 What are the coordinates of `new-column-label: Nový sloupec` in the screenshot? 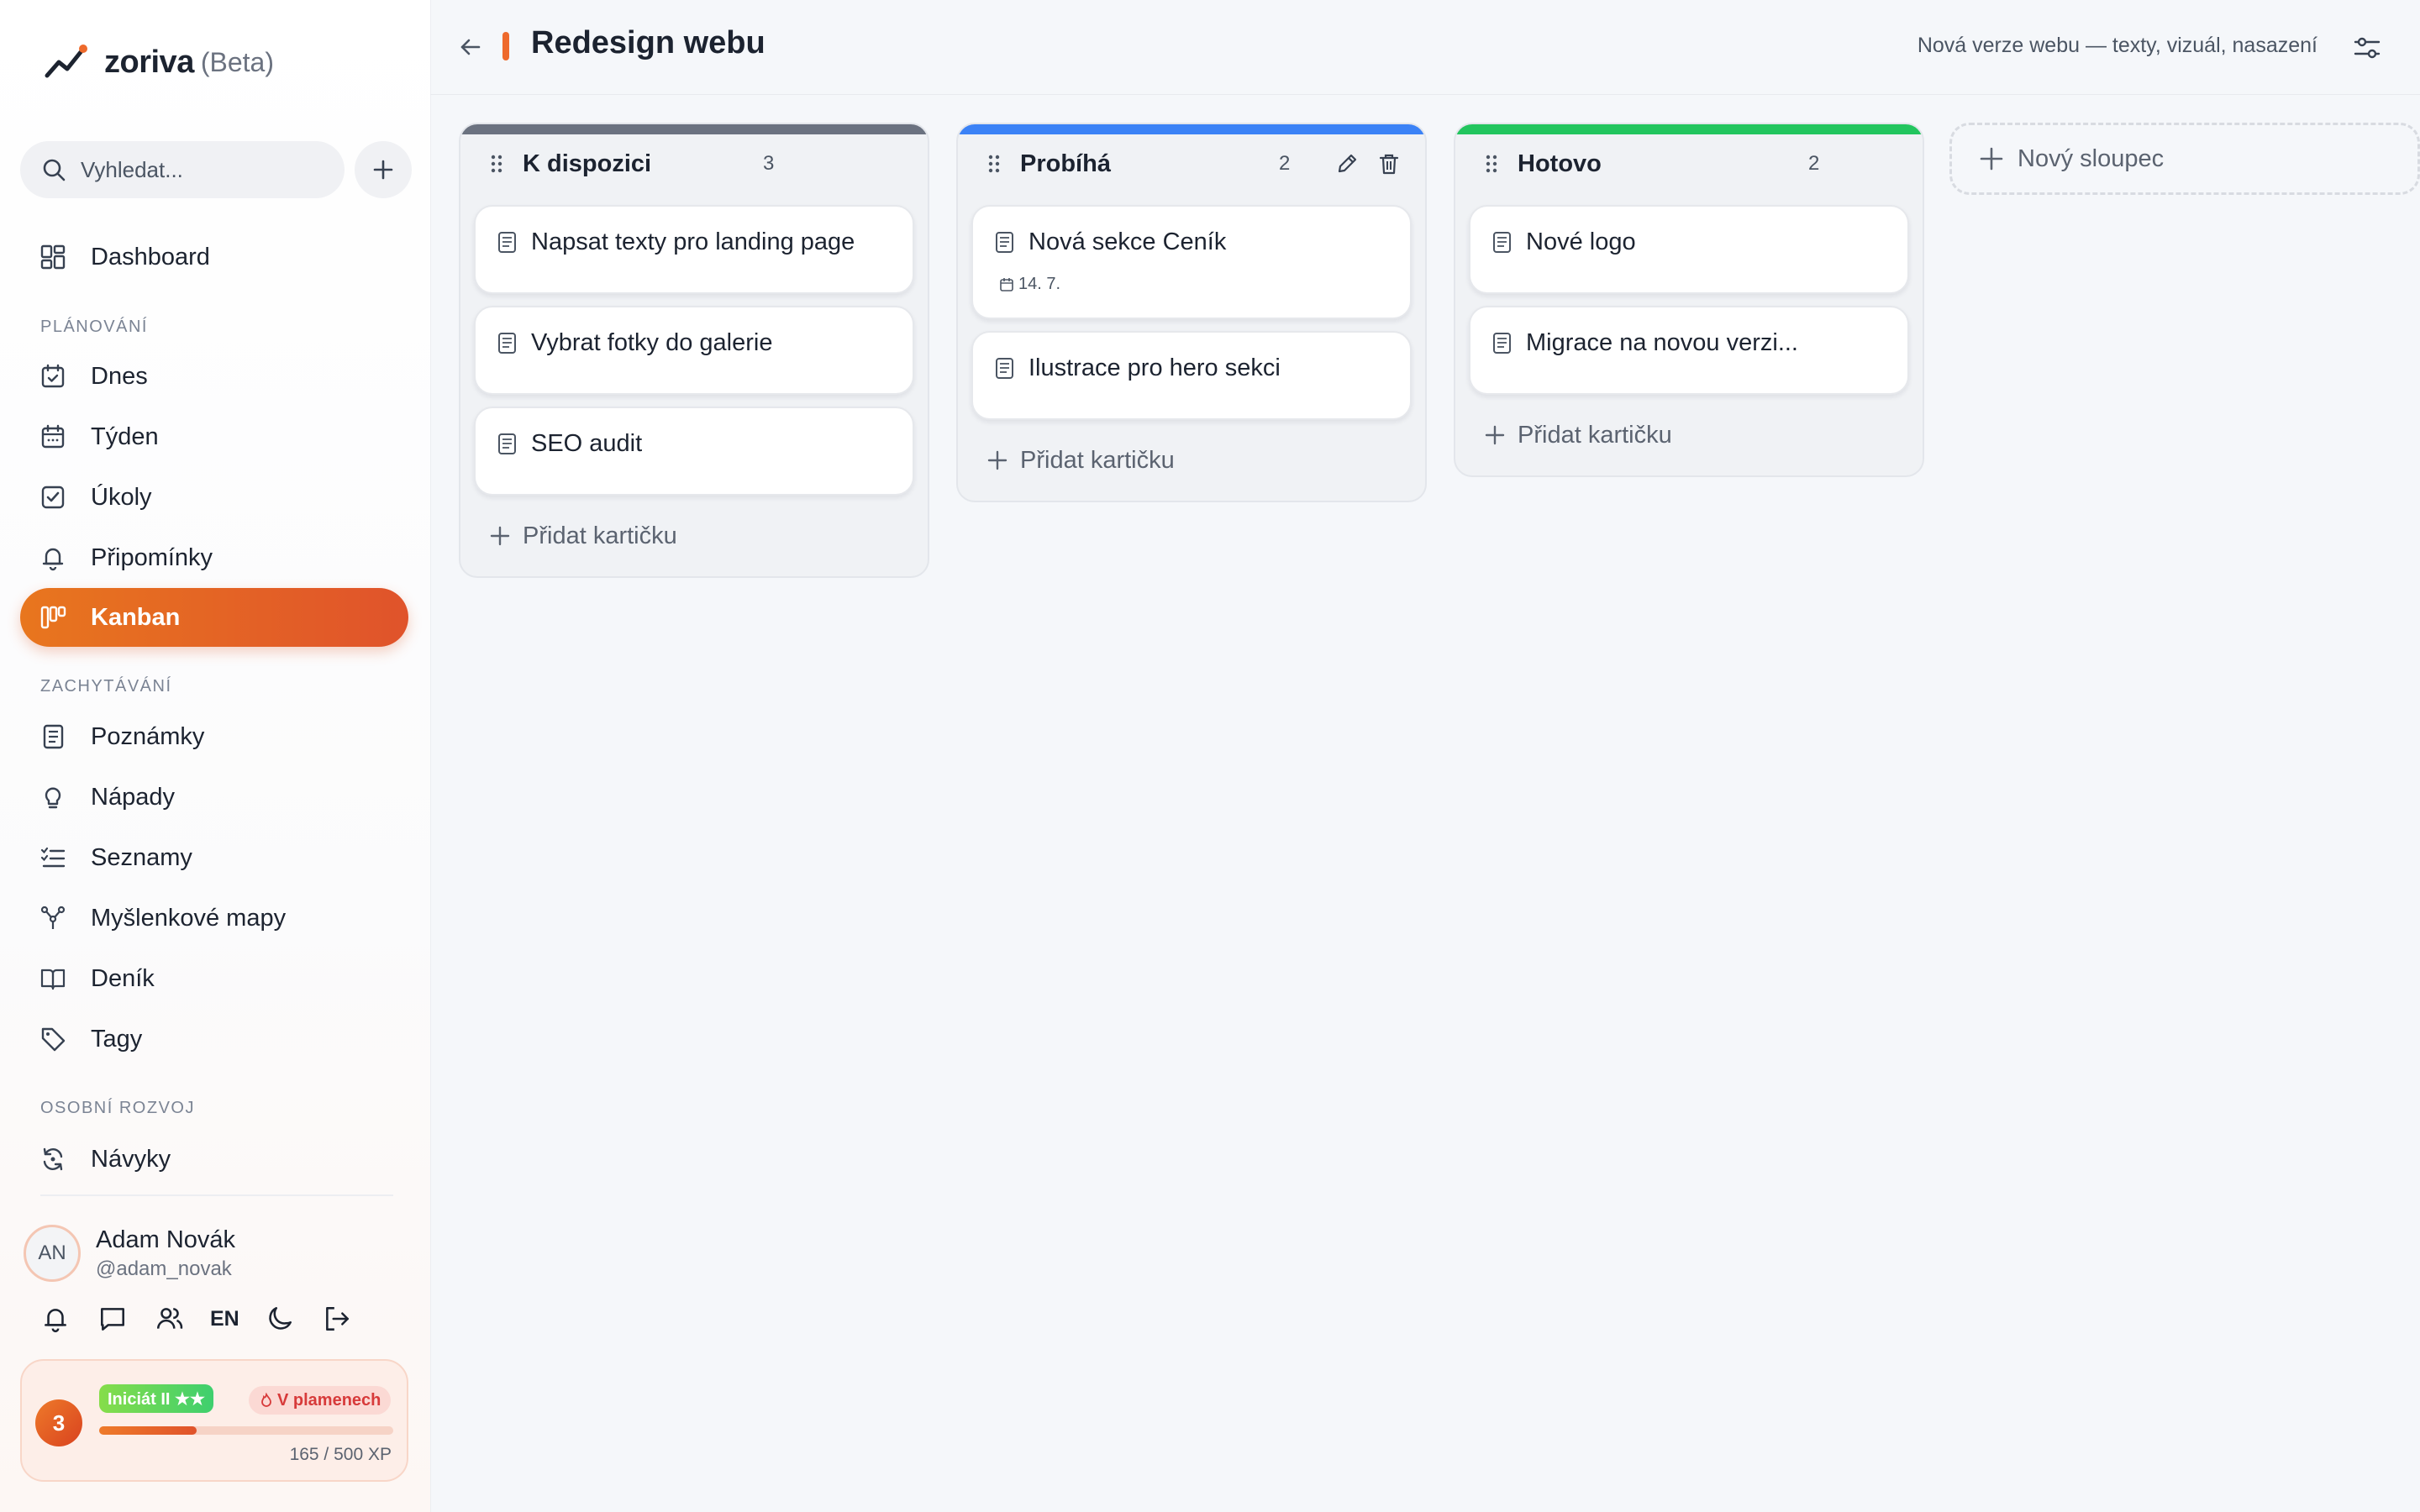 It's located at (2091, 158).